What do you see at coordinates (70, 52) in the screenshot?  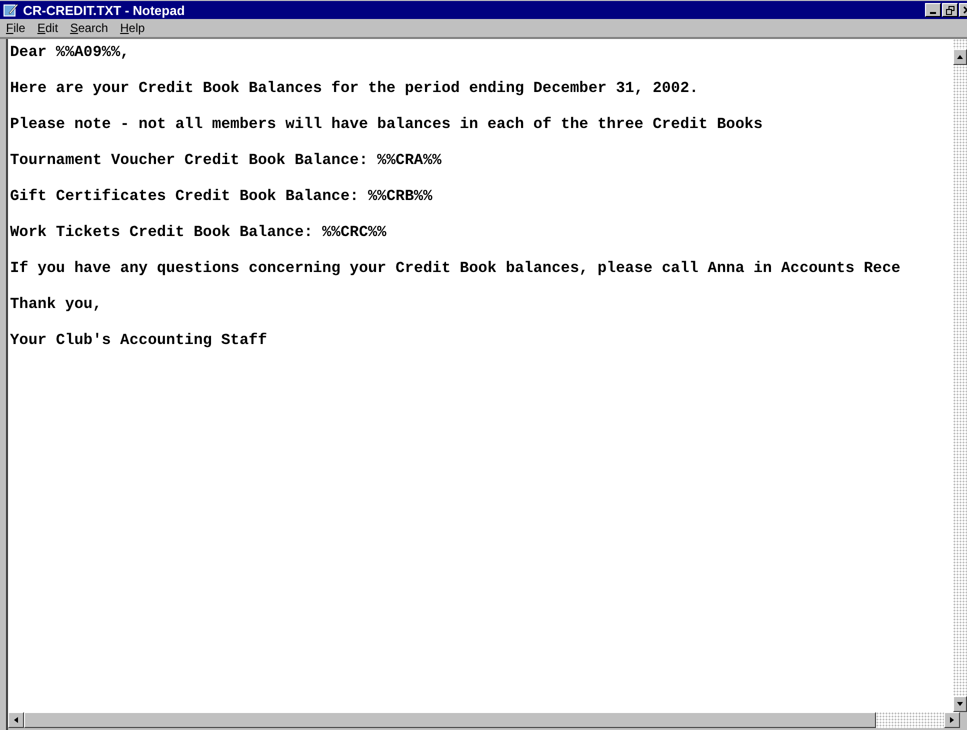 I see `text-line: Dear %%A09%%,` at bounding box center [70, 52].